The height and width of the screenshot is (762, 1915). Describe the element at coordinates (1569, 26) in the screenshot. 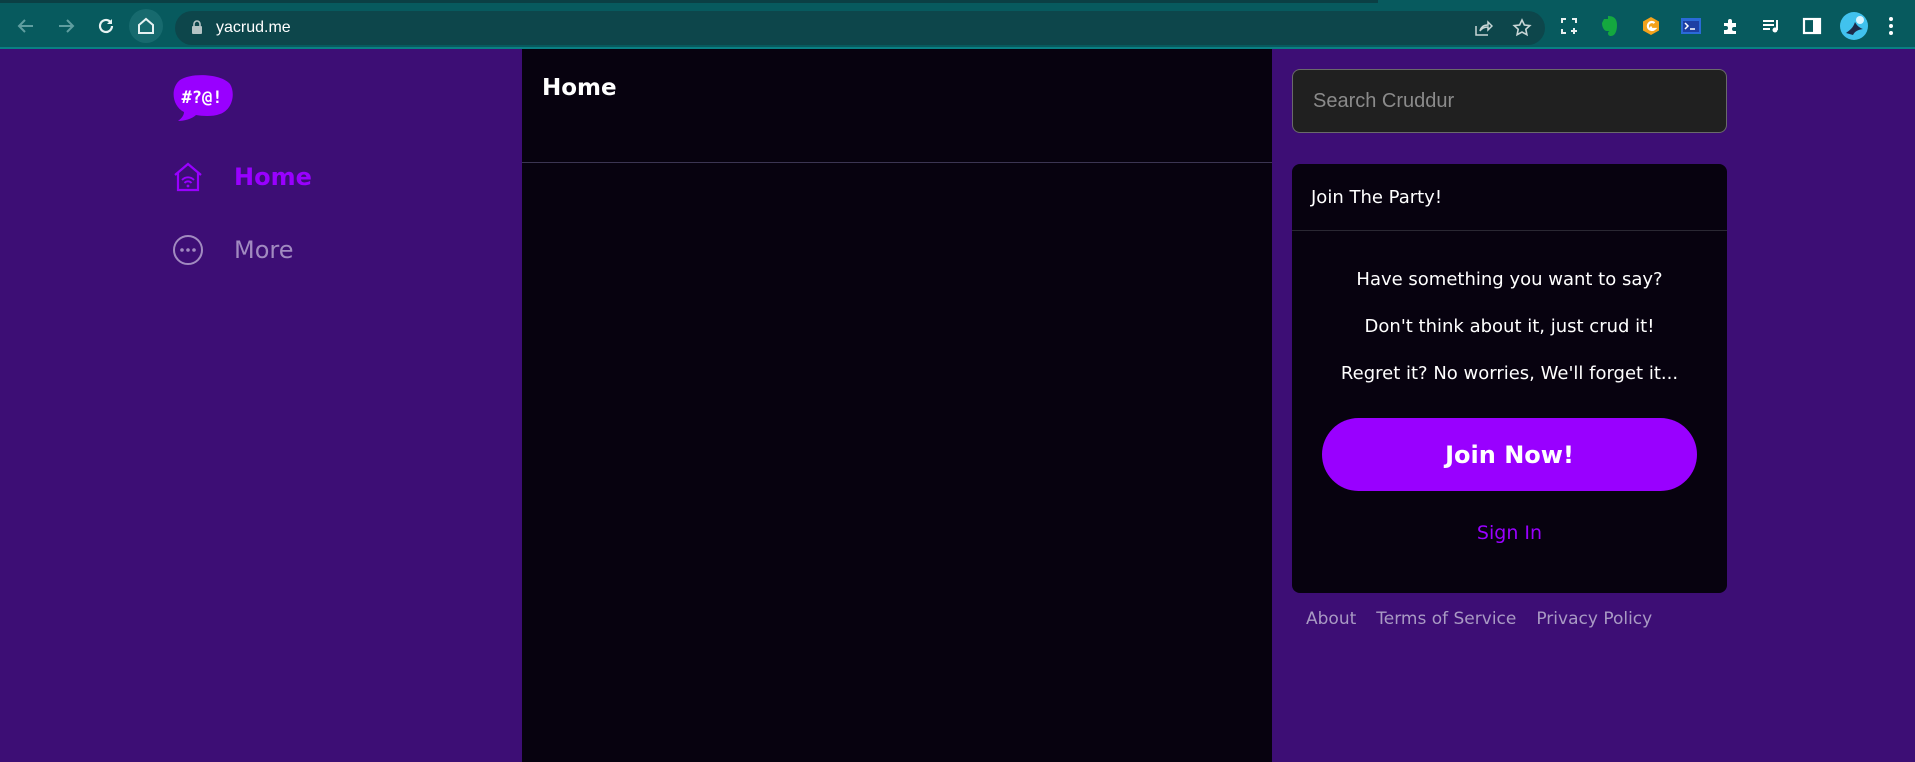

I see `screen-capture-icon` at that location.